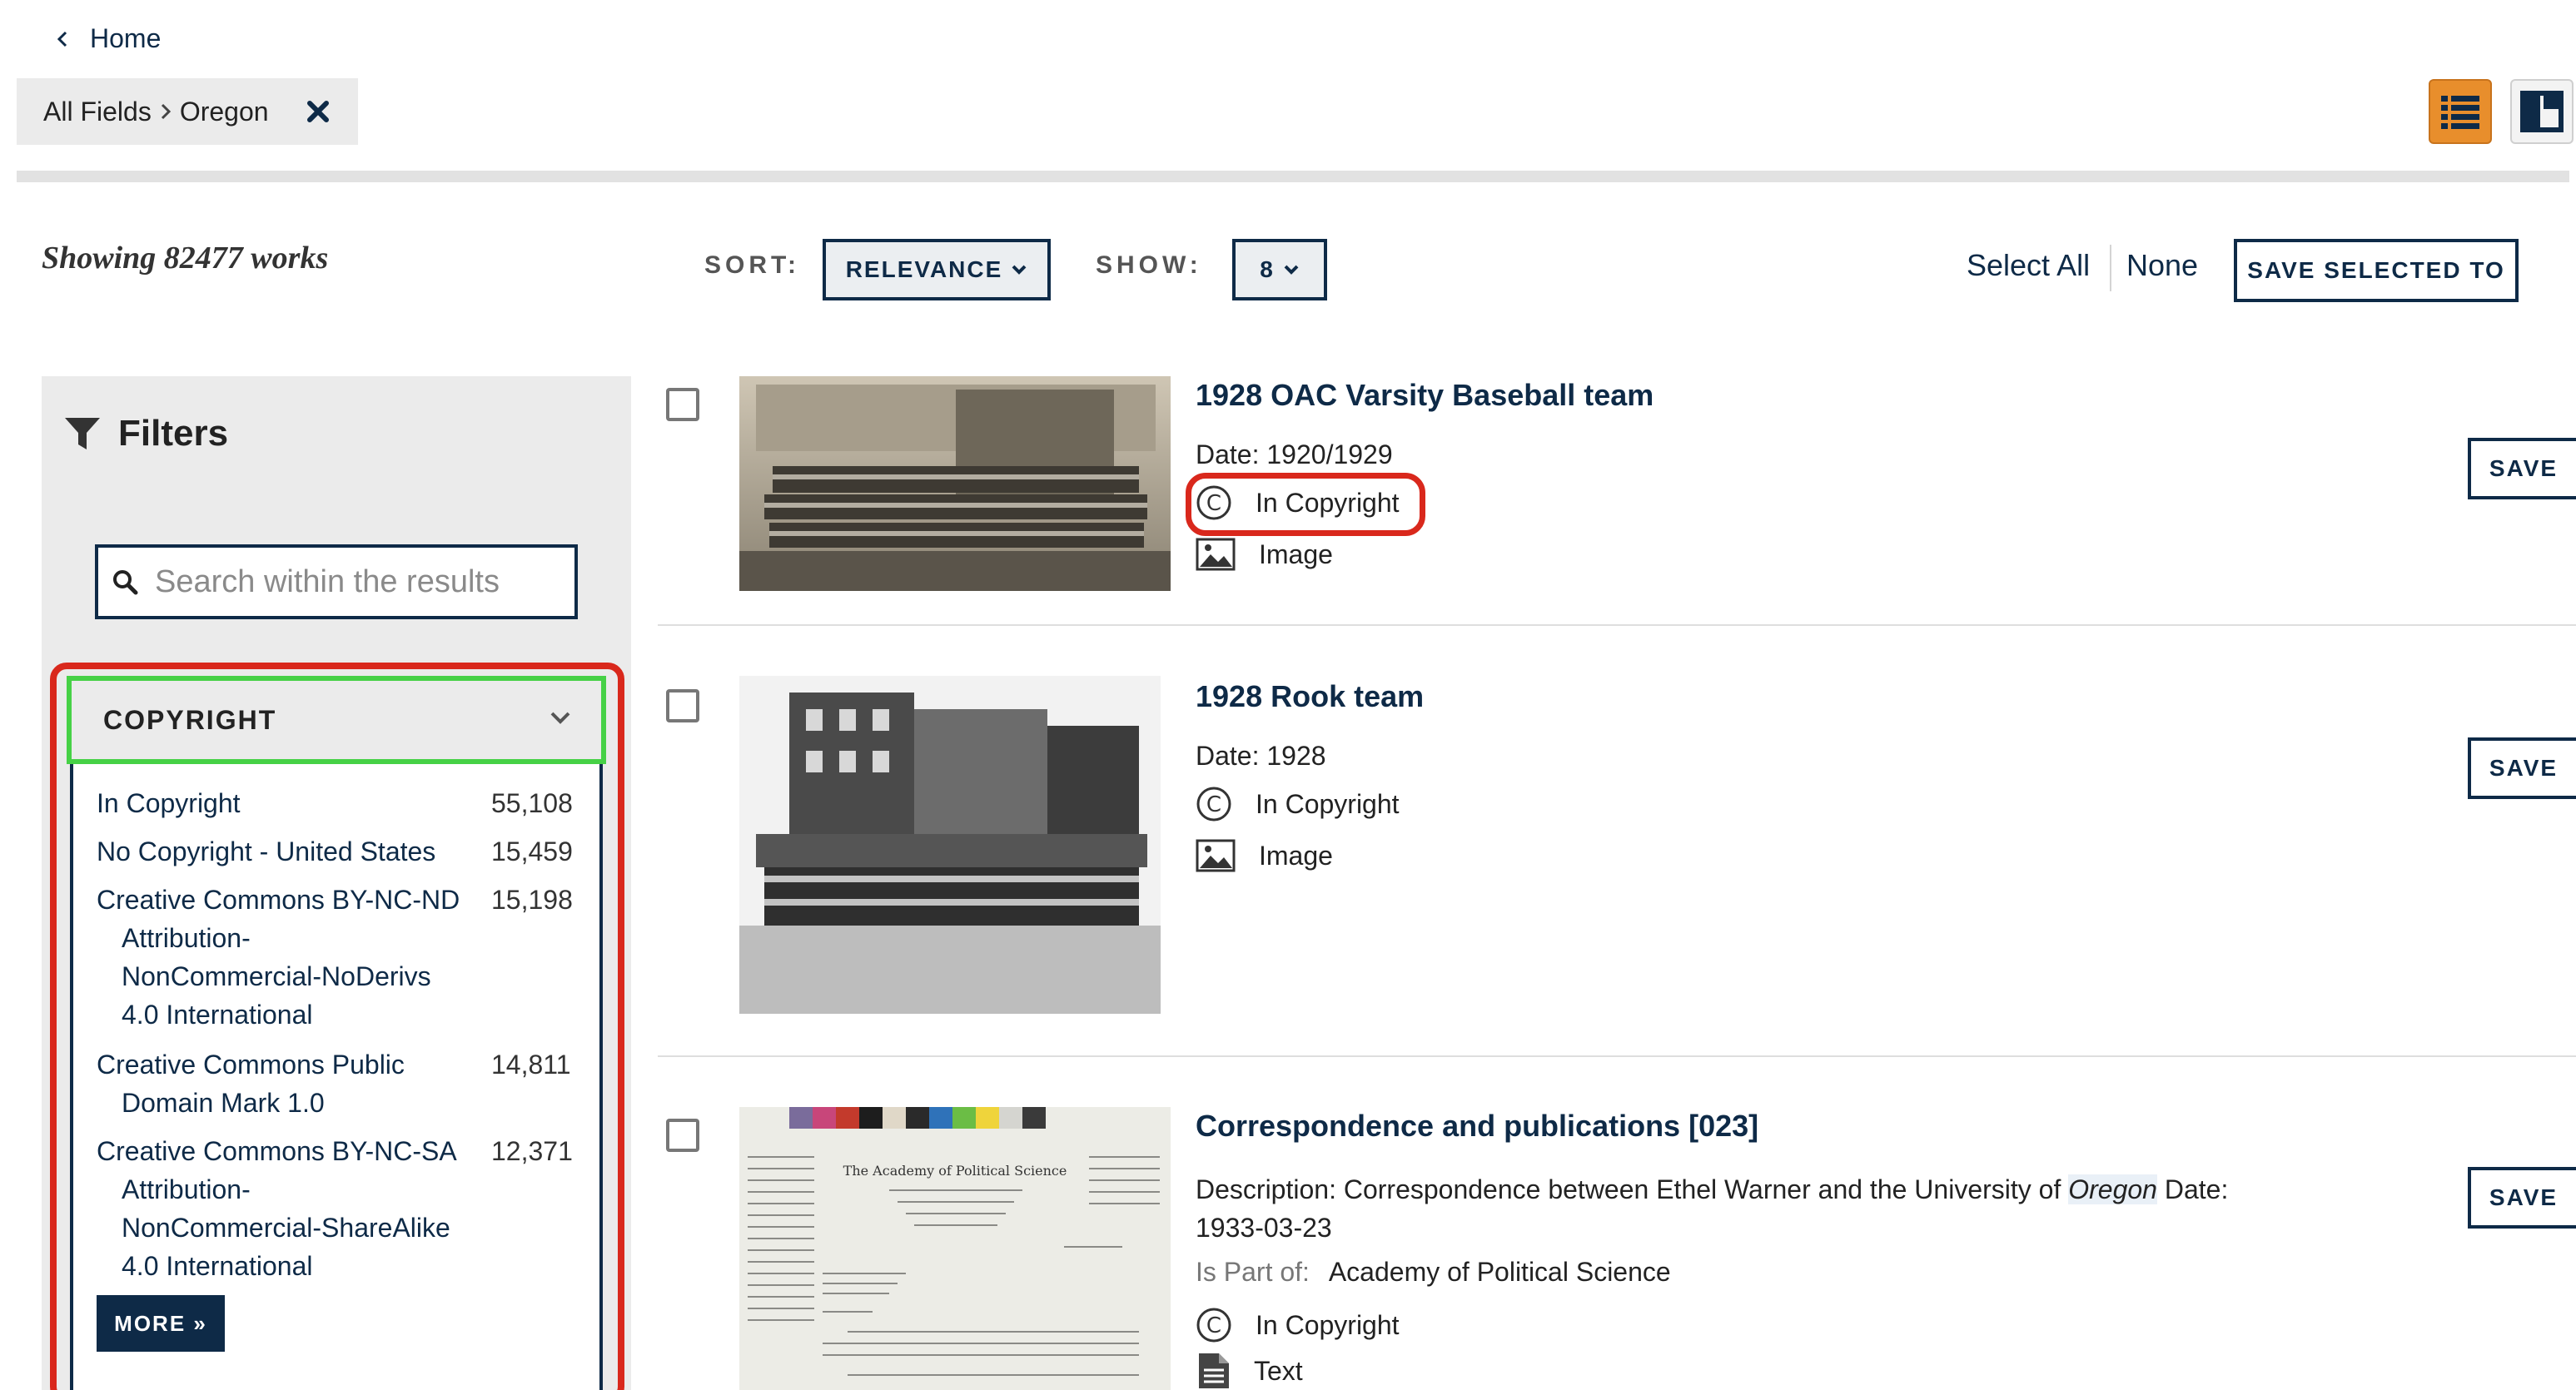 Image resolution: width=2576 pixels, height=1390 pixels. I want to click on document-type-icon, so click(1213, 1371).